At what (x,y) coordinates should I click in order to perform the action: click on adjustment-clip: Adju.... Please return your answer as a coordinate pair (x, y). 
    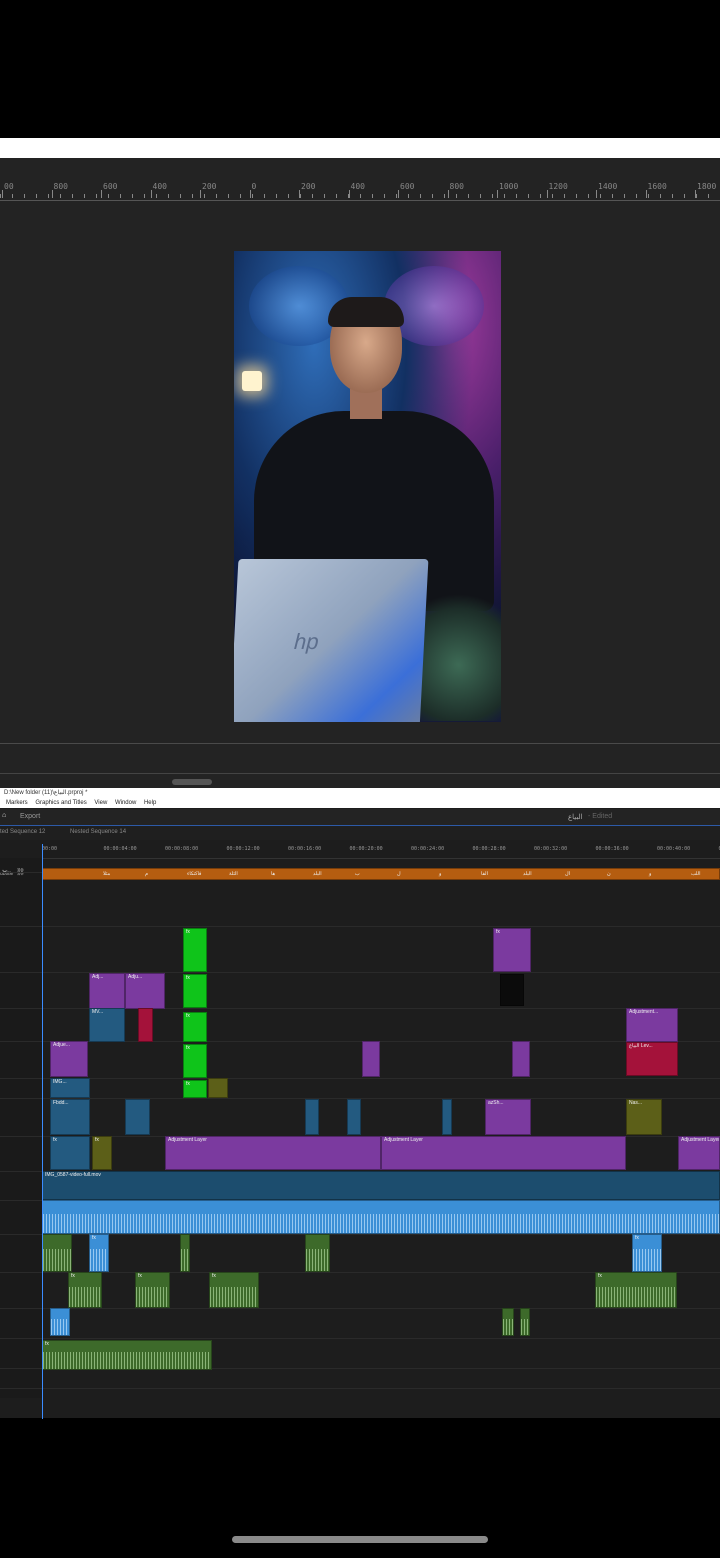
    Looking at the image, I should click on (145, 991).